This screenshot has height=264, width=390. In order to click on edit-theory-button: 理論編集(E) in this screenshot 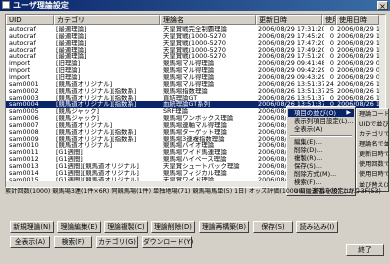, I will do `click(79, 227)`.